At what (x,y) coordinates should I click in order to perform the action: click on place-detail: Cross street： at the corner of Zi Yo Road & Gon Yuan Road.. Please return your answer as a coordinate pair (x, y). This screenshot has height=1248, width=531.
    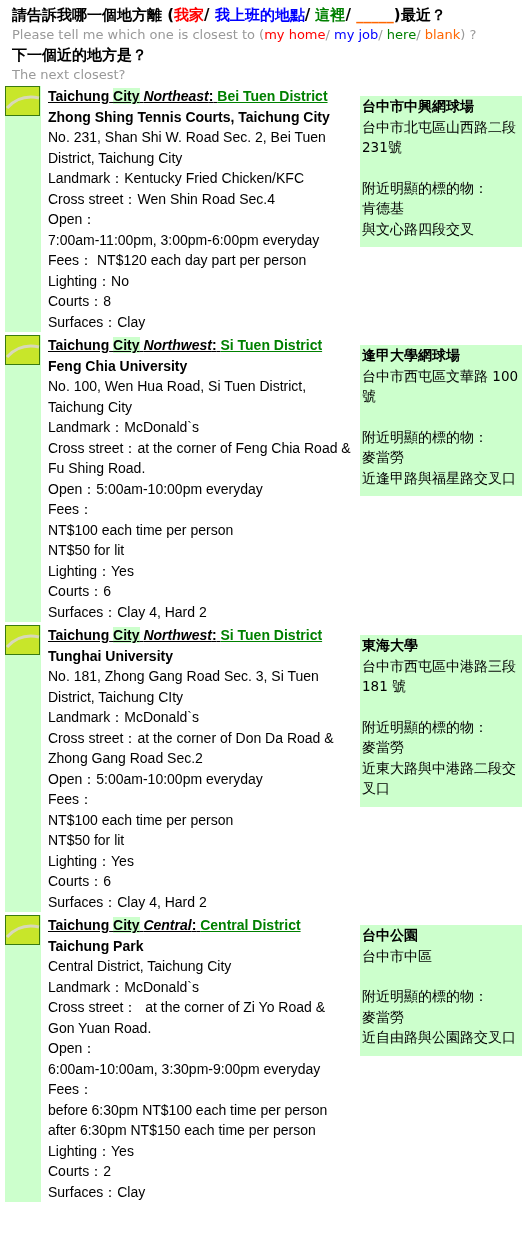
    Looking at the image, I should click on (187, 1018).